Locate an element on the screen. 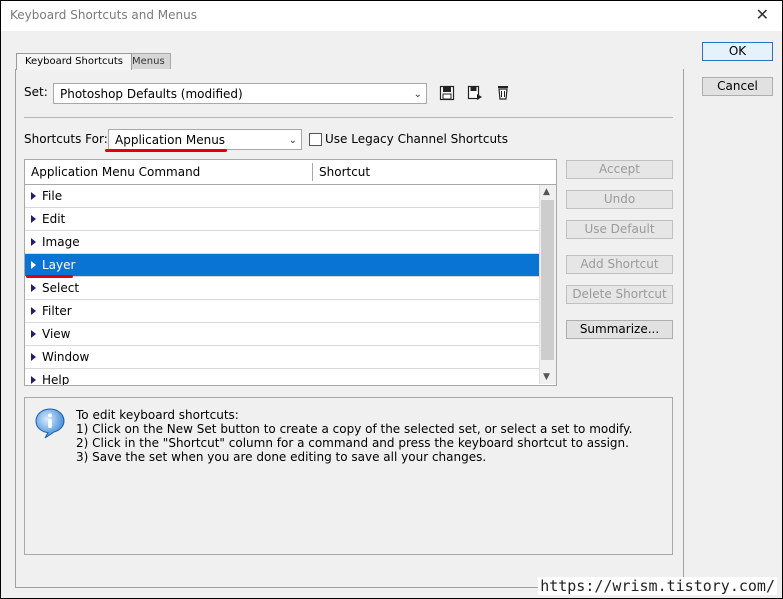  table-scrollbar: ▲ ▼ is located at coordinates (547, 284).